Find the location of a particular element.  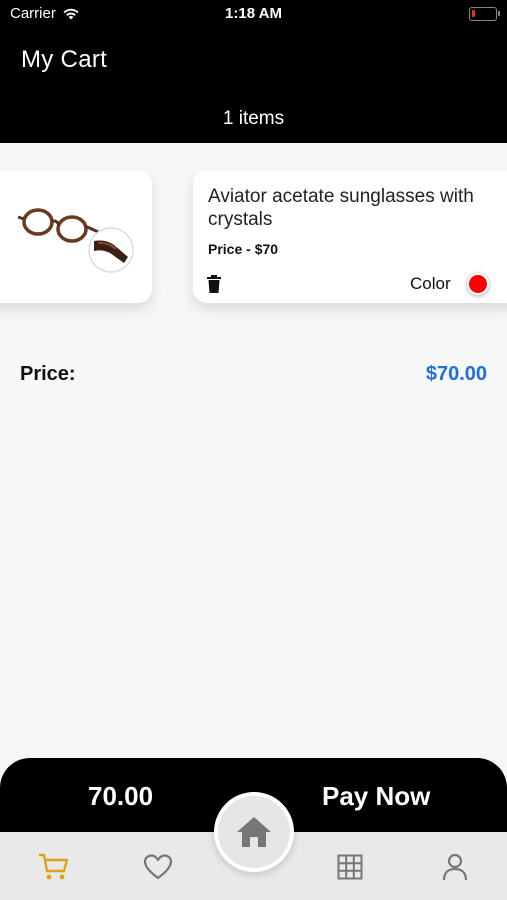

home-icon is located at coordinates (254, 832).